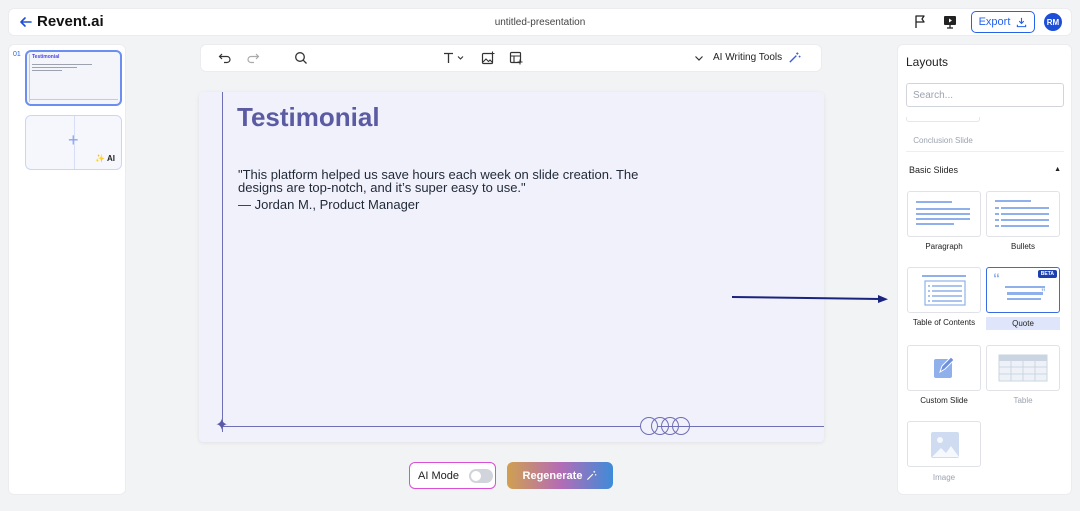 The width and height of the screenshot is (1080, 511). Describe the element at coordinates (222, 262) in the screenshot. I see `slide-border-vertical` at that location.